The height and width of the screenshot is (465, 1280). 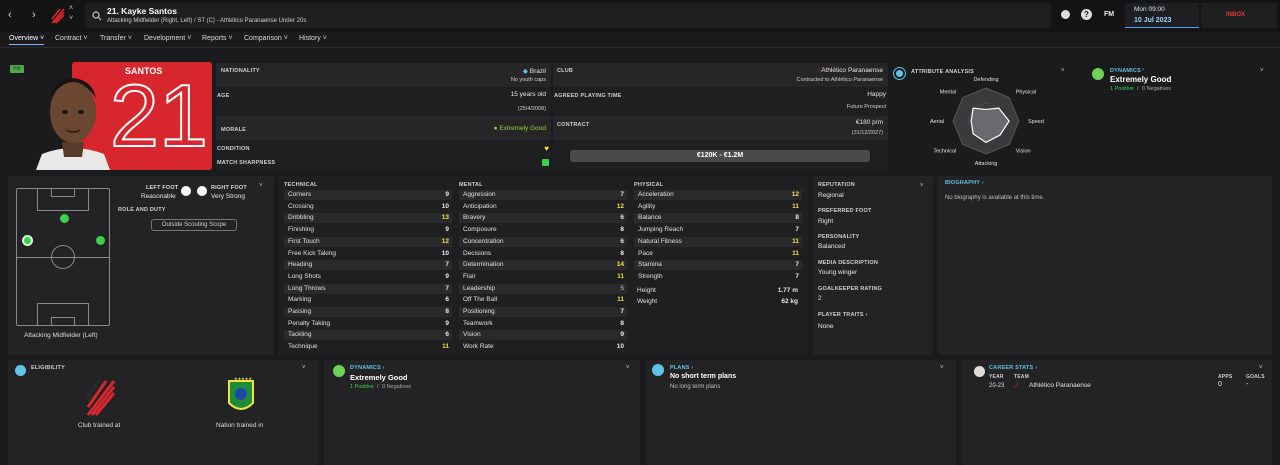 I want to click on info-dropdown-icon: ˅, so click(x=922, y=186).